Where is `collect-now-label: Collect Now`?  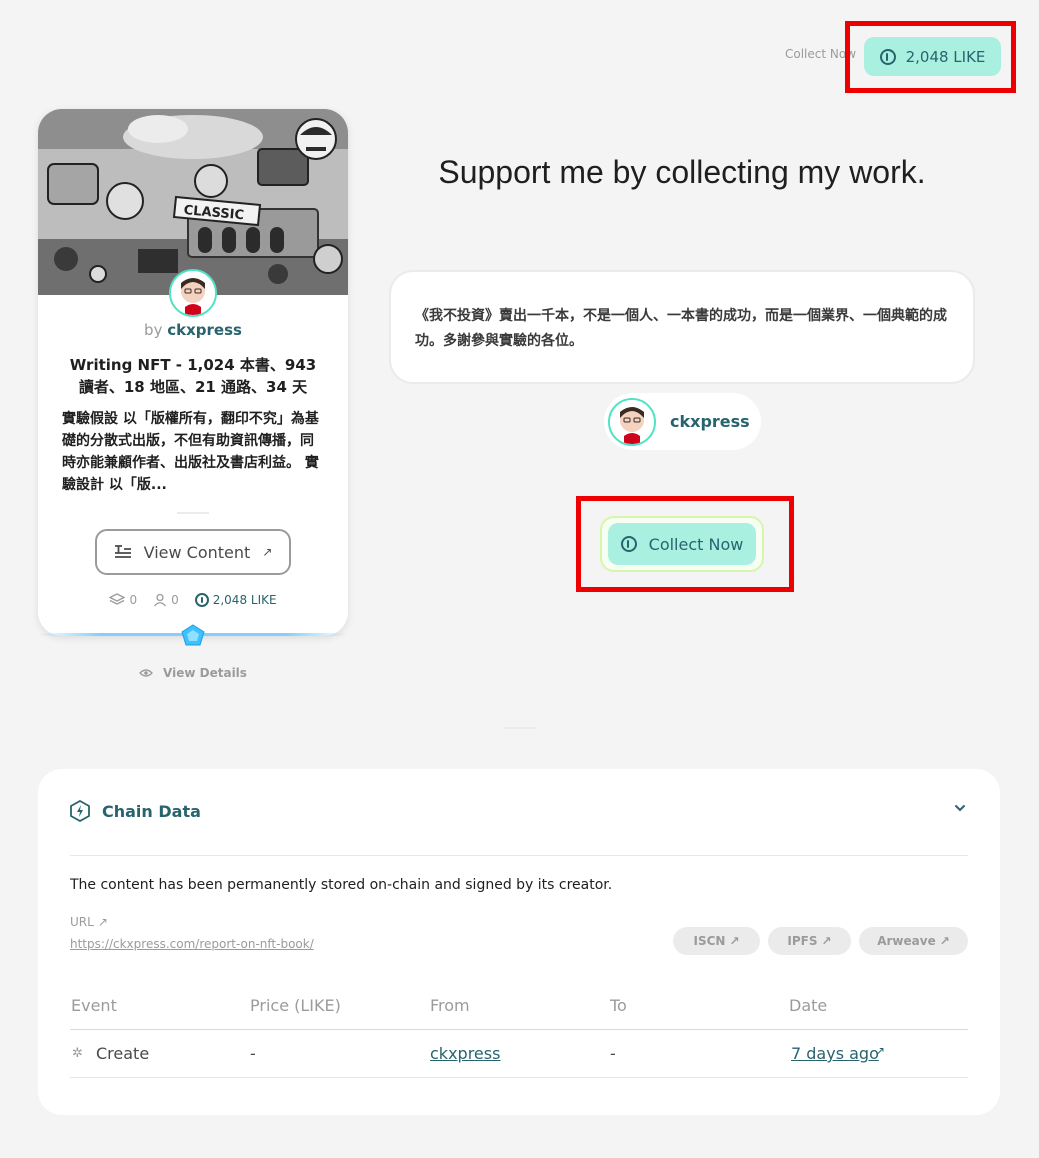 collect-now-label: Collect Now is located at coordinates (696, 544).